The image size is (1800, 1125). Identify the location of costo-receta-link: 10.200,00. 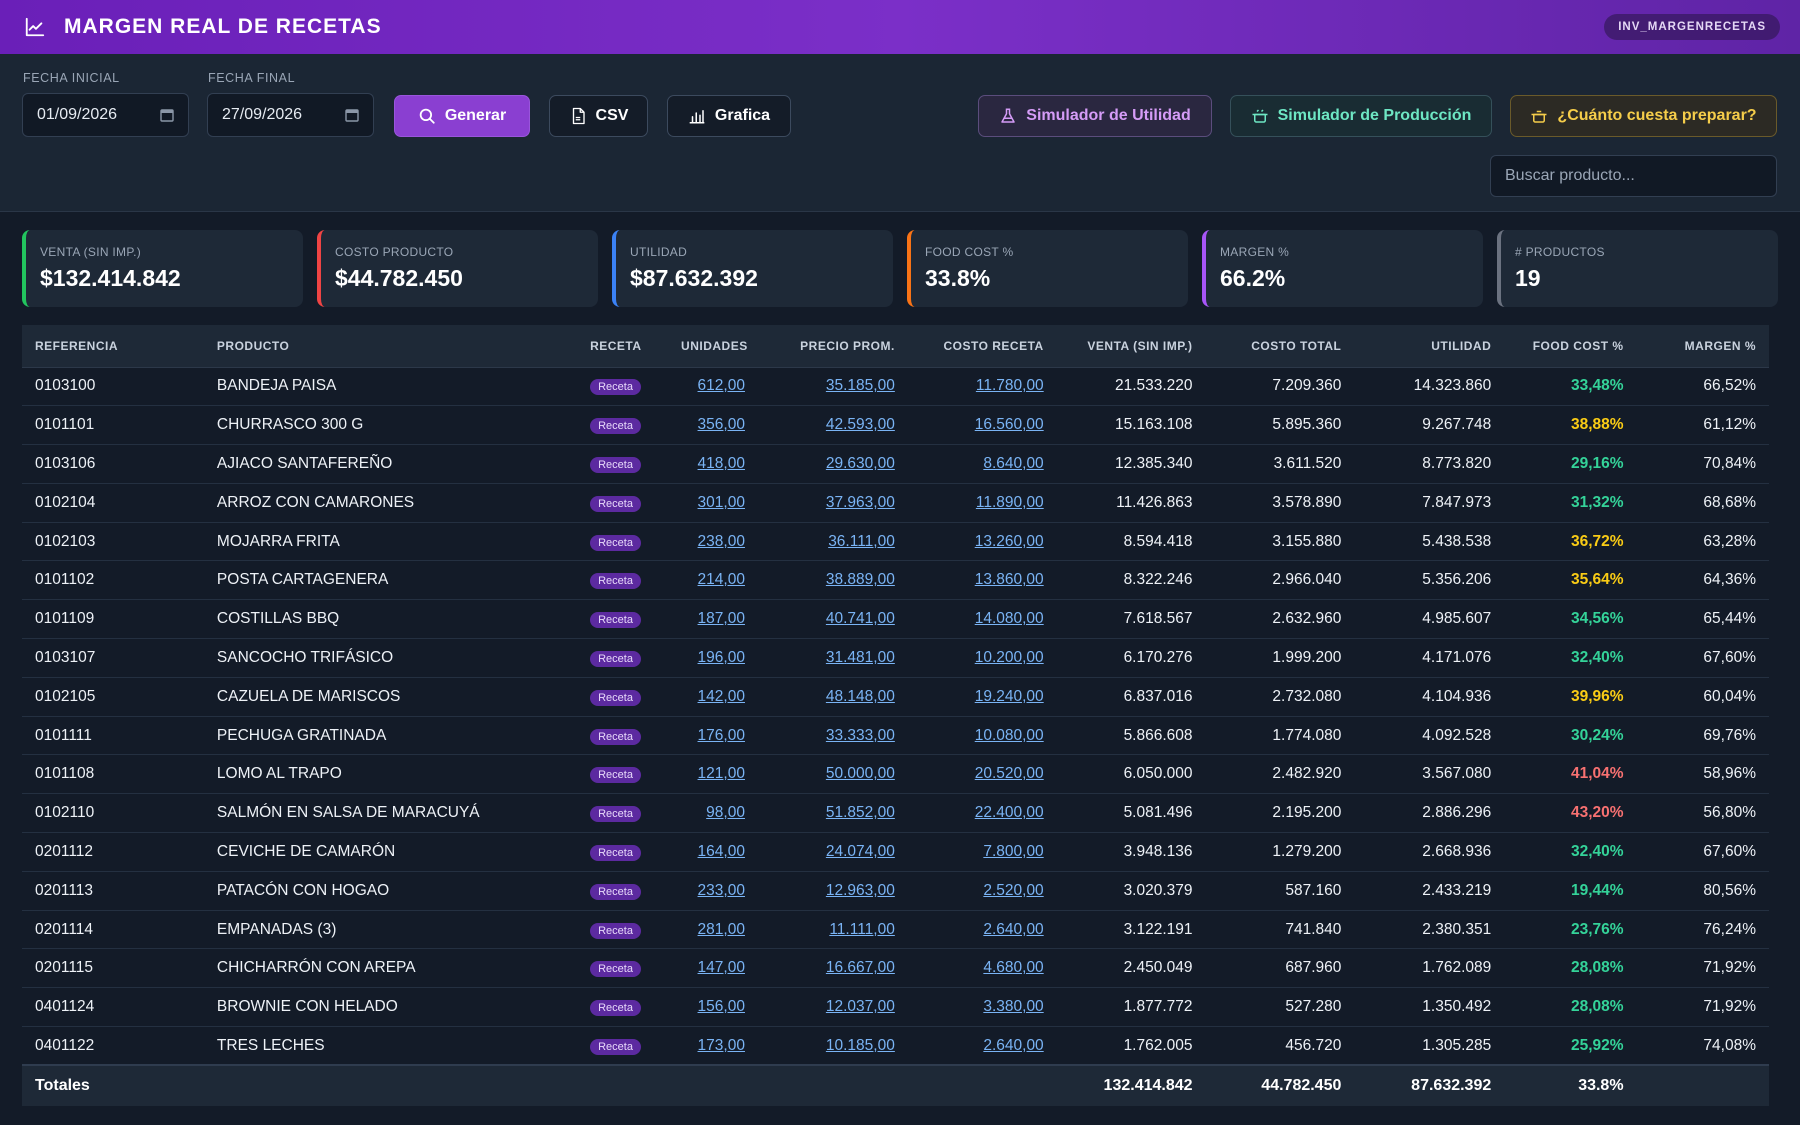
(1009, 657).